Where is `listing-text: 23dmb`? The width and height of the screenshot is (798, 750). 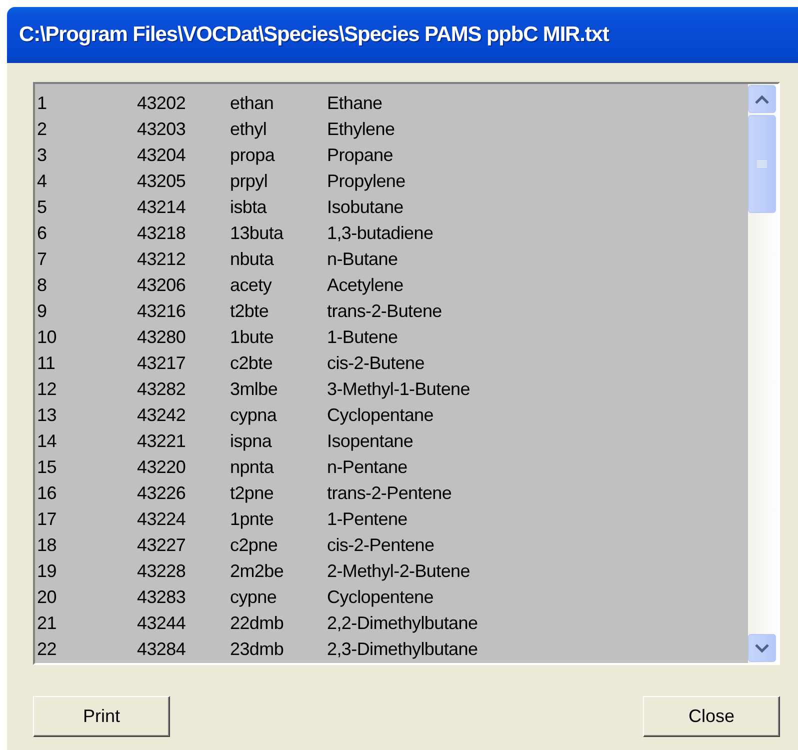
listing-text: 23dmb is located at coordinates (257, 649).